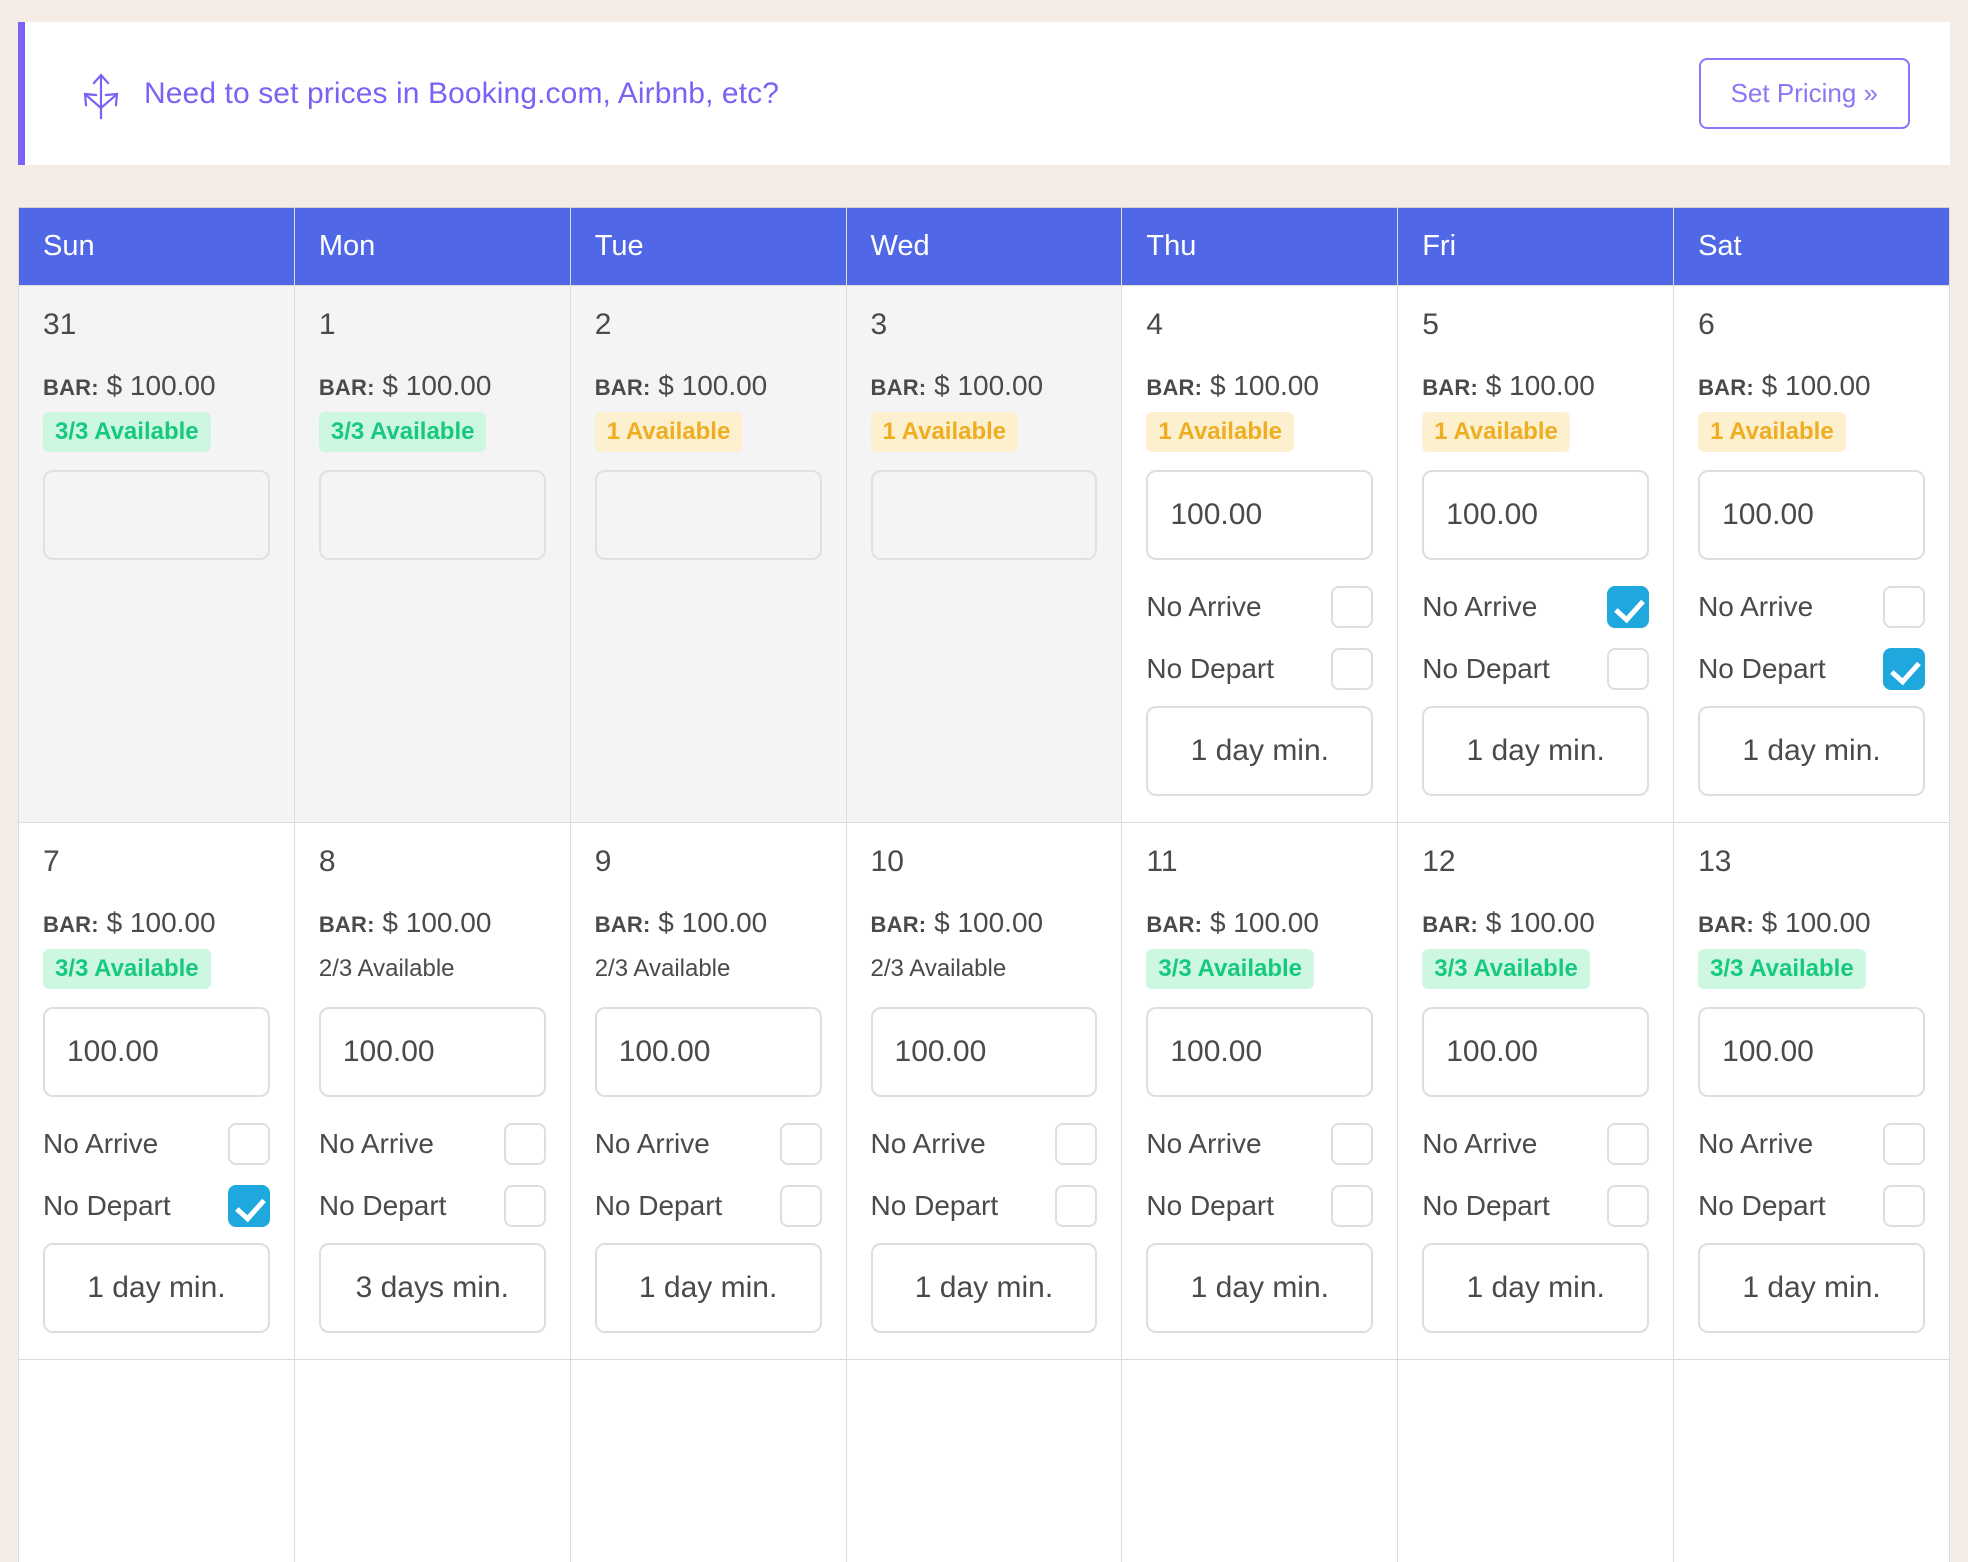 Image resolution: width=1968 pixels, height=1562 pixels. I want to click on weekday-header-tue: Tue, so click(708, 246).